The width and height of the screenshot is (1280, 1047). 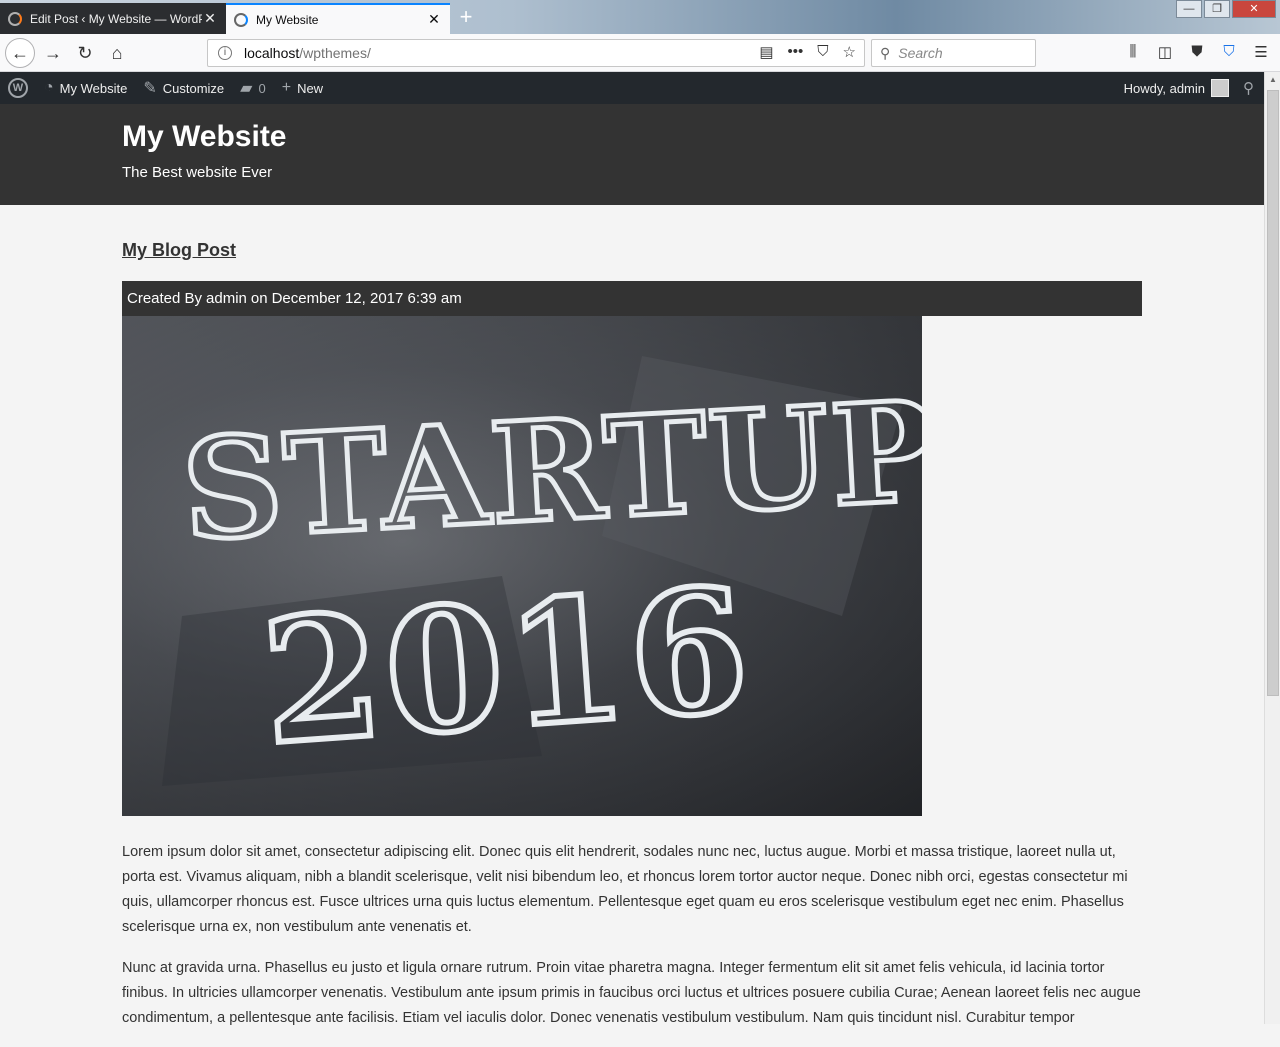 I want to click on image-text-2016: 2016, so click(x=507, y=667).